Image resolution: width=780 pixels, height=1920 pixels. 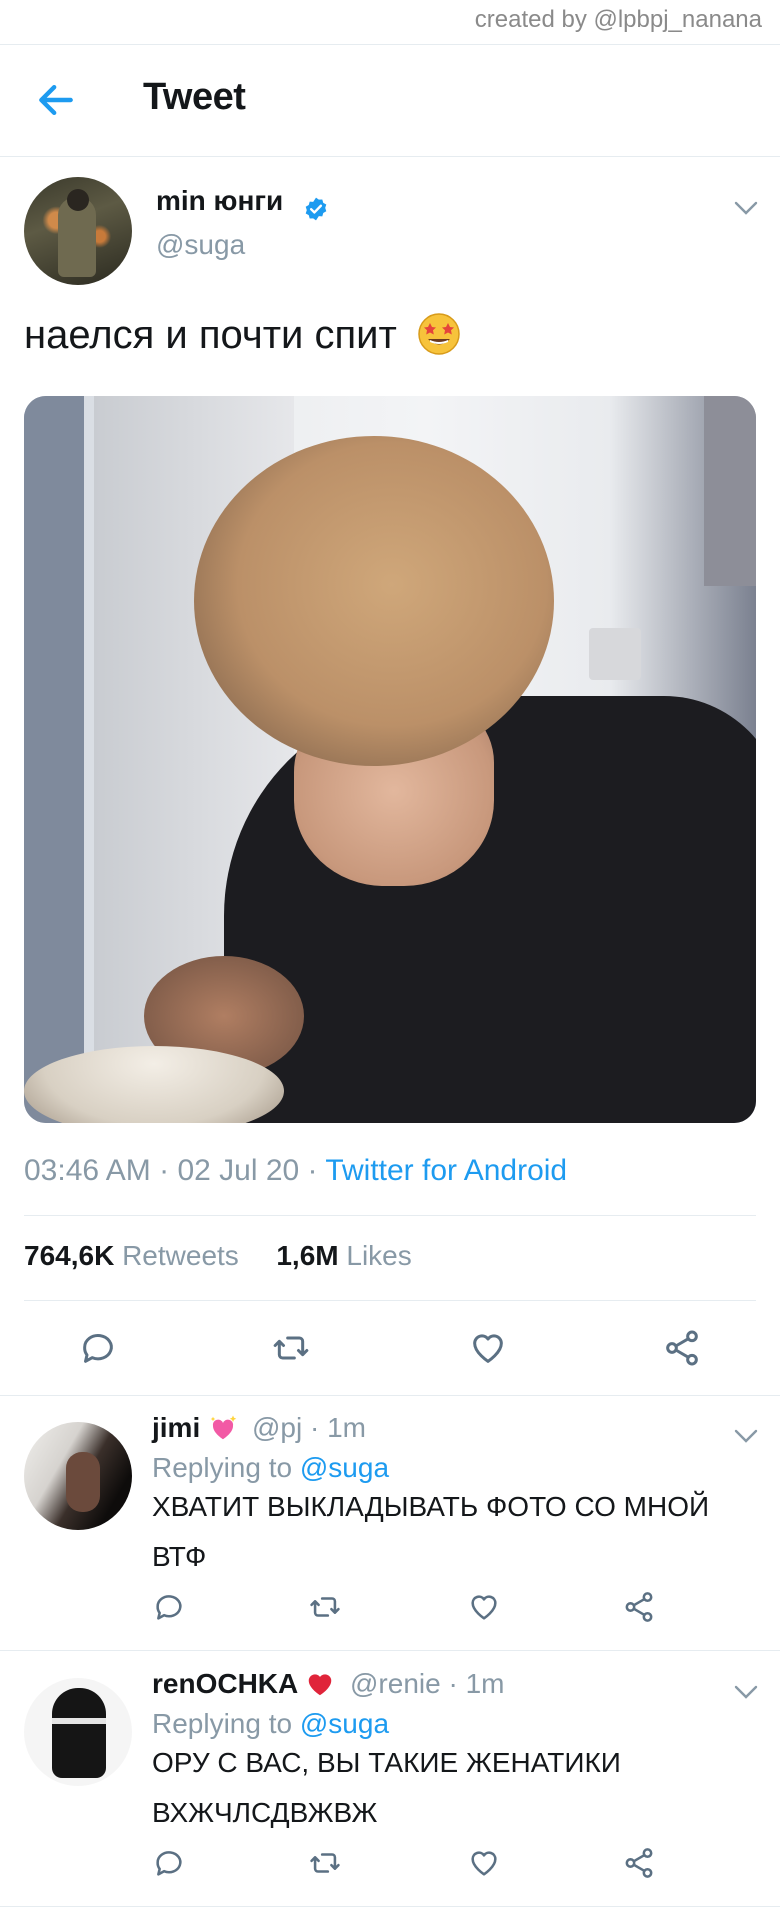 I want to click on reply-handle: @renie, so click(x=395, y=1683).